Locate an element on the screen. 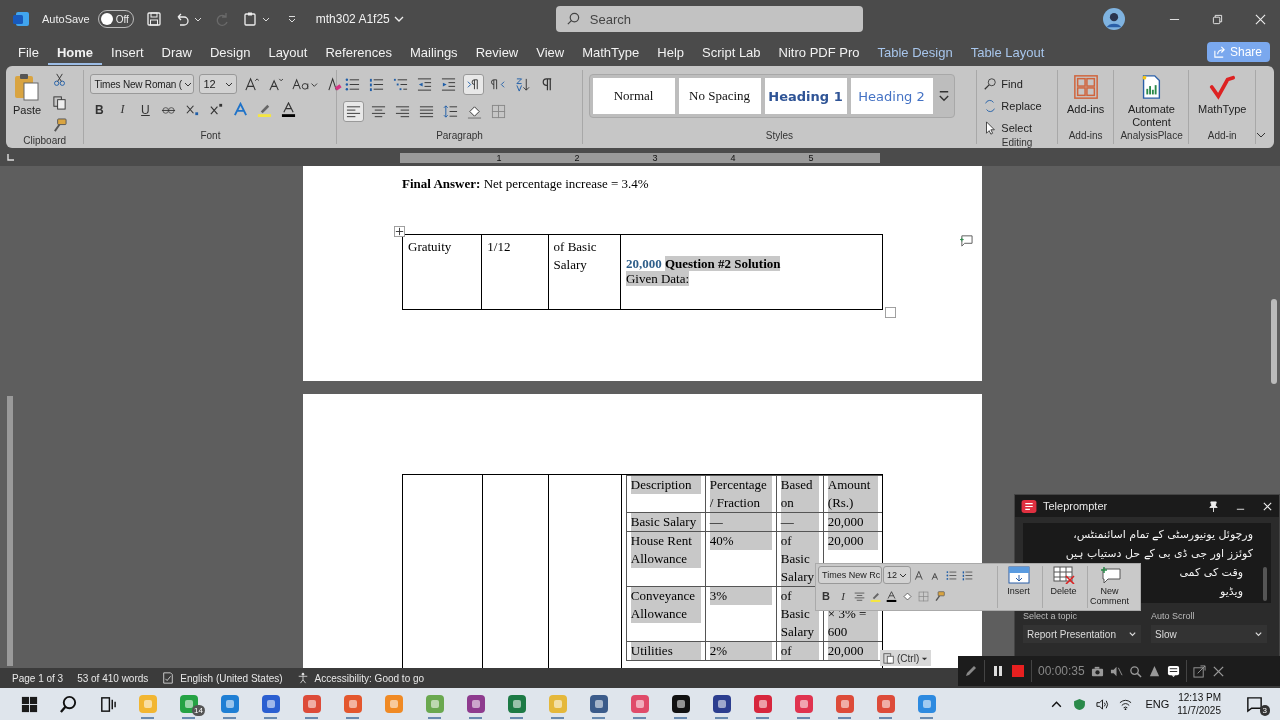 The height and width of the screenshot is (720, 1280). comment-icon is located at coordinates (966, 240).